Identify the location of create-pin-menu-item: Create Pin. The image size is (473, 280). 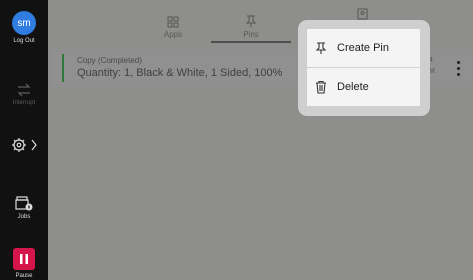
(363, 48).